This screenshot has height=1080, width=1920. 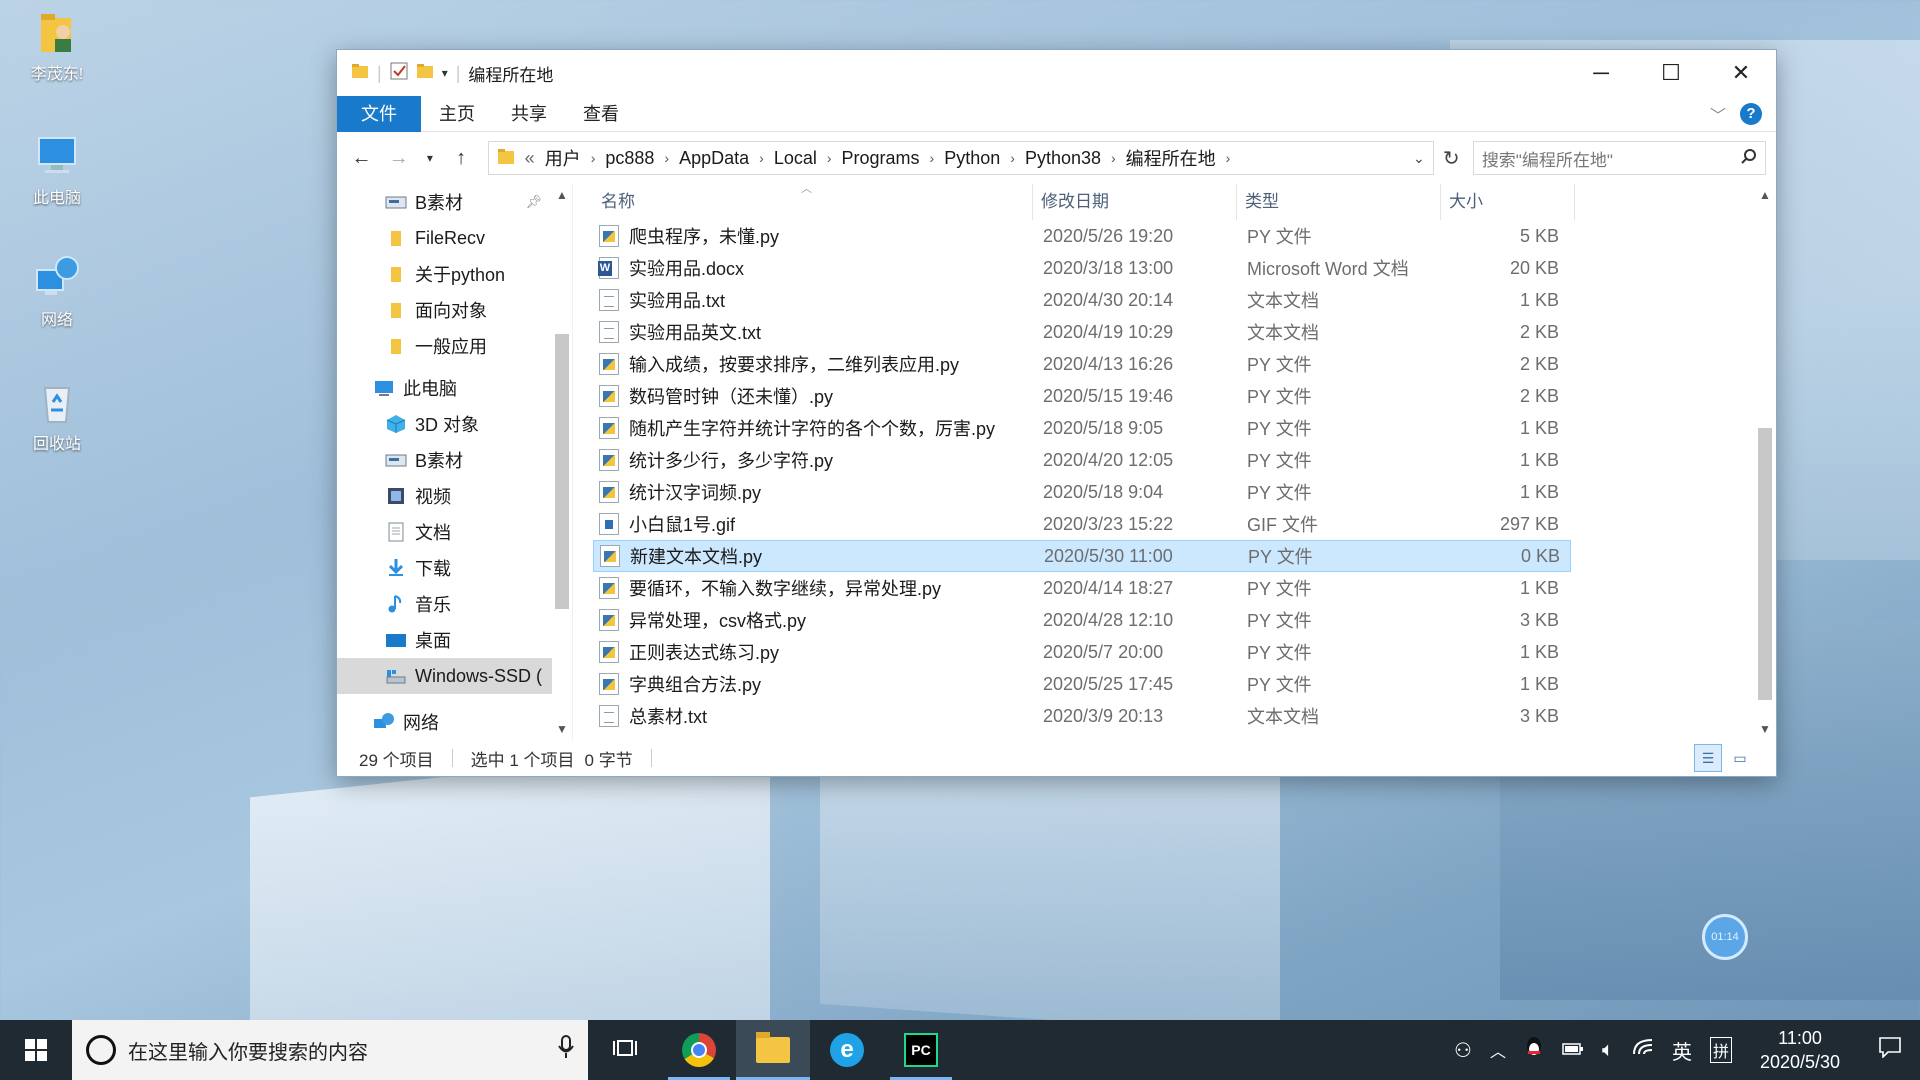 What do you see at coordinates (1751, 114) in the screenshot?
I see `help-button: ?` at bounding box center [1751, 114].